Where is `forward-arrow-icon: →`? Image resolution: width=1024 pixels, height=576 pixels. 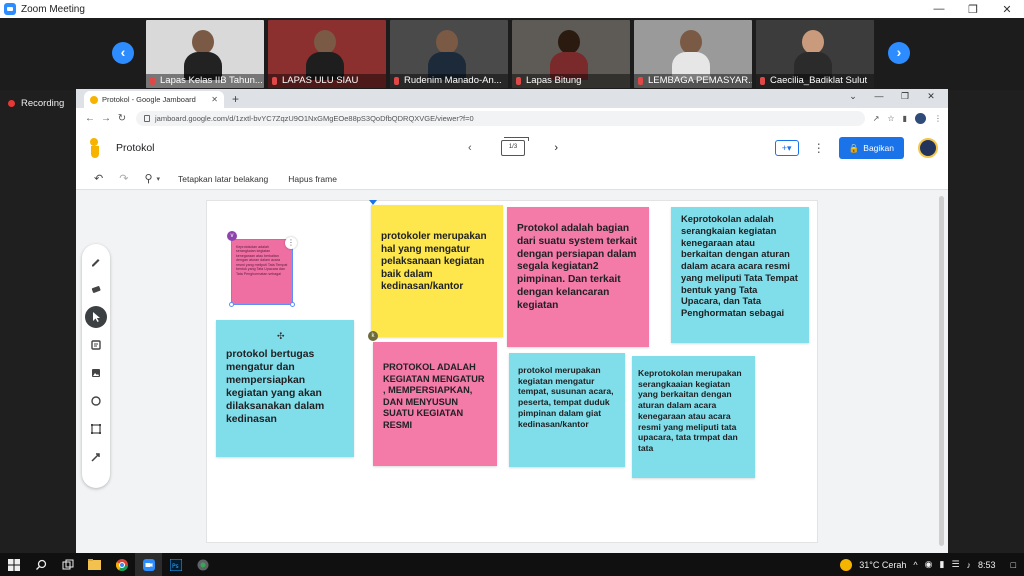 forward-arrow-icon: → is located at coordinates (106, 118).